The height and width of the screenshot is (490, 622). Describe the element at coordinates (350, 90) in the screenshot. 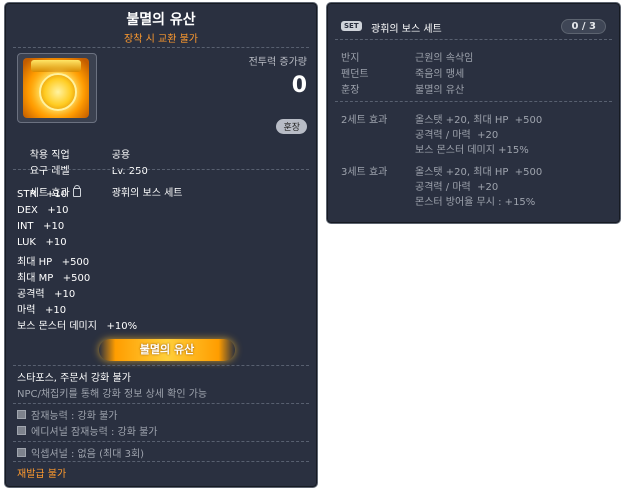

I see `piece-slot: 훈장` at that location.